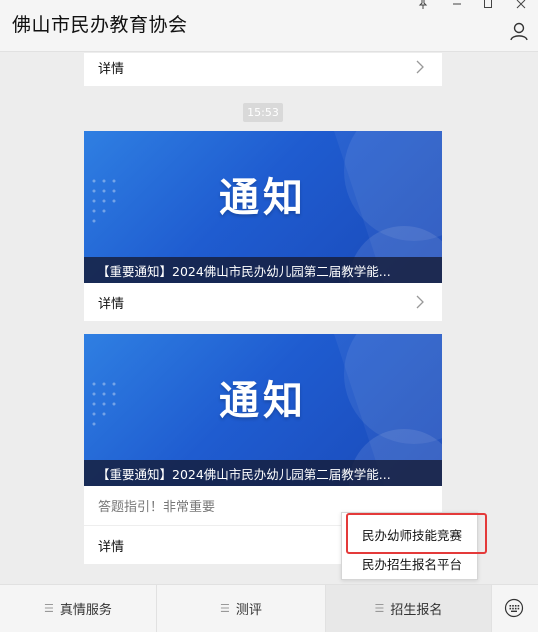 The width and height of the screenshot is (538, 632). What do you see at coordinates (248, 610) in the screenshot?
I see `menu-tab-label: 测评` at bounding box center [248, 610].